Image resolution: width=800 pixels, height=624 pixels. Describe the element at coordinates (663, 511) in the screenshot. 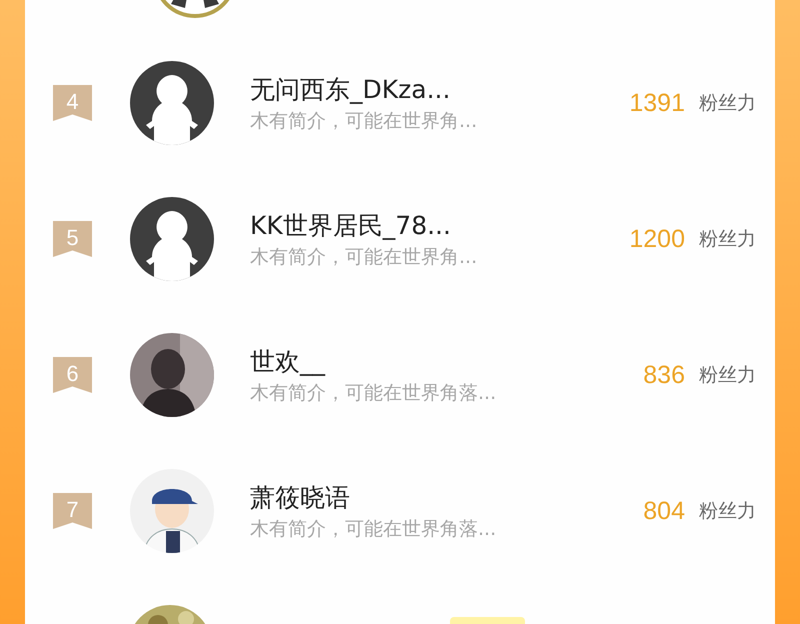

I see `fan-score: 804` at that location.